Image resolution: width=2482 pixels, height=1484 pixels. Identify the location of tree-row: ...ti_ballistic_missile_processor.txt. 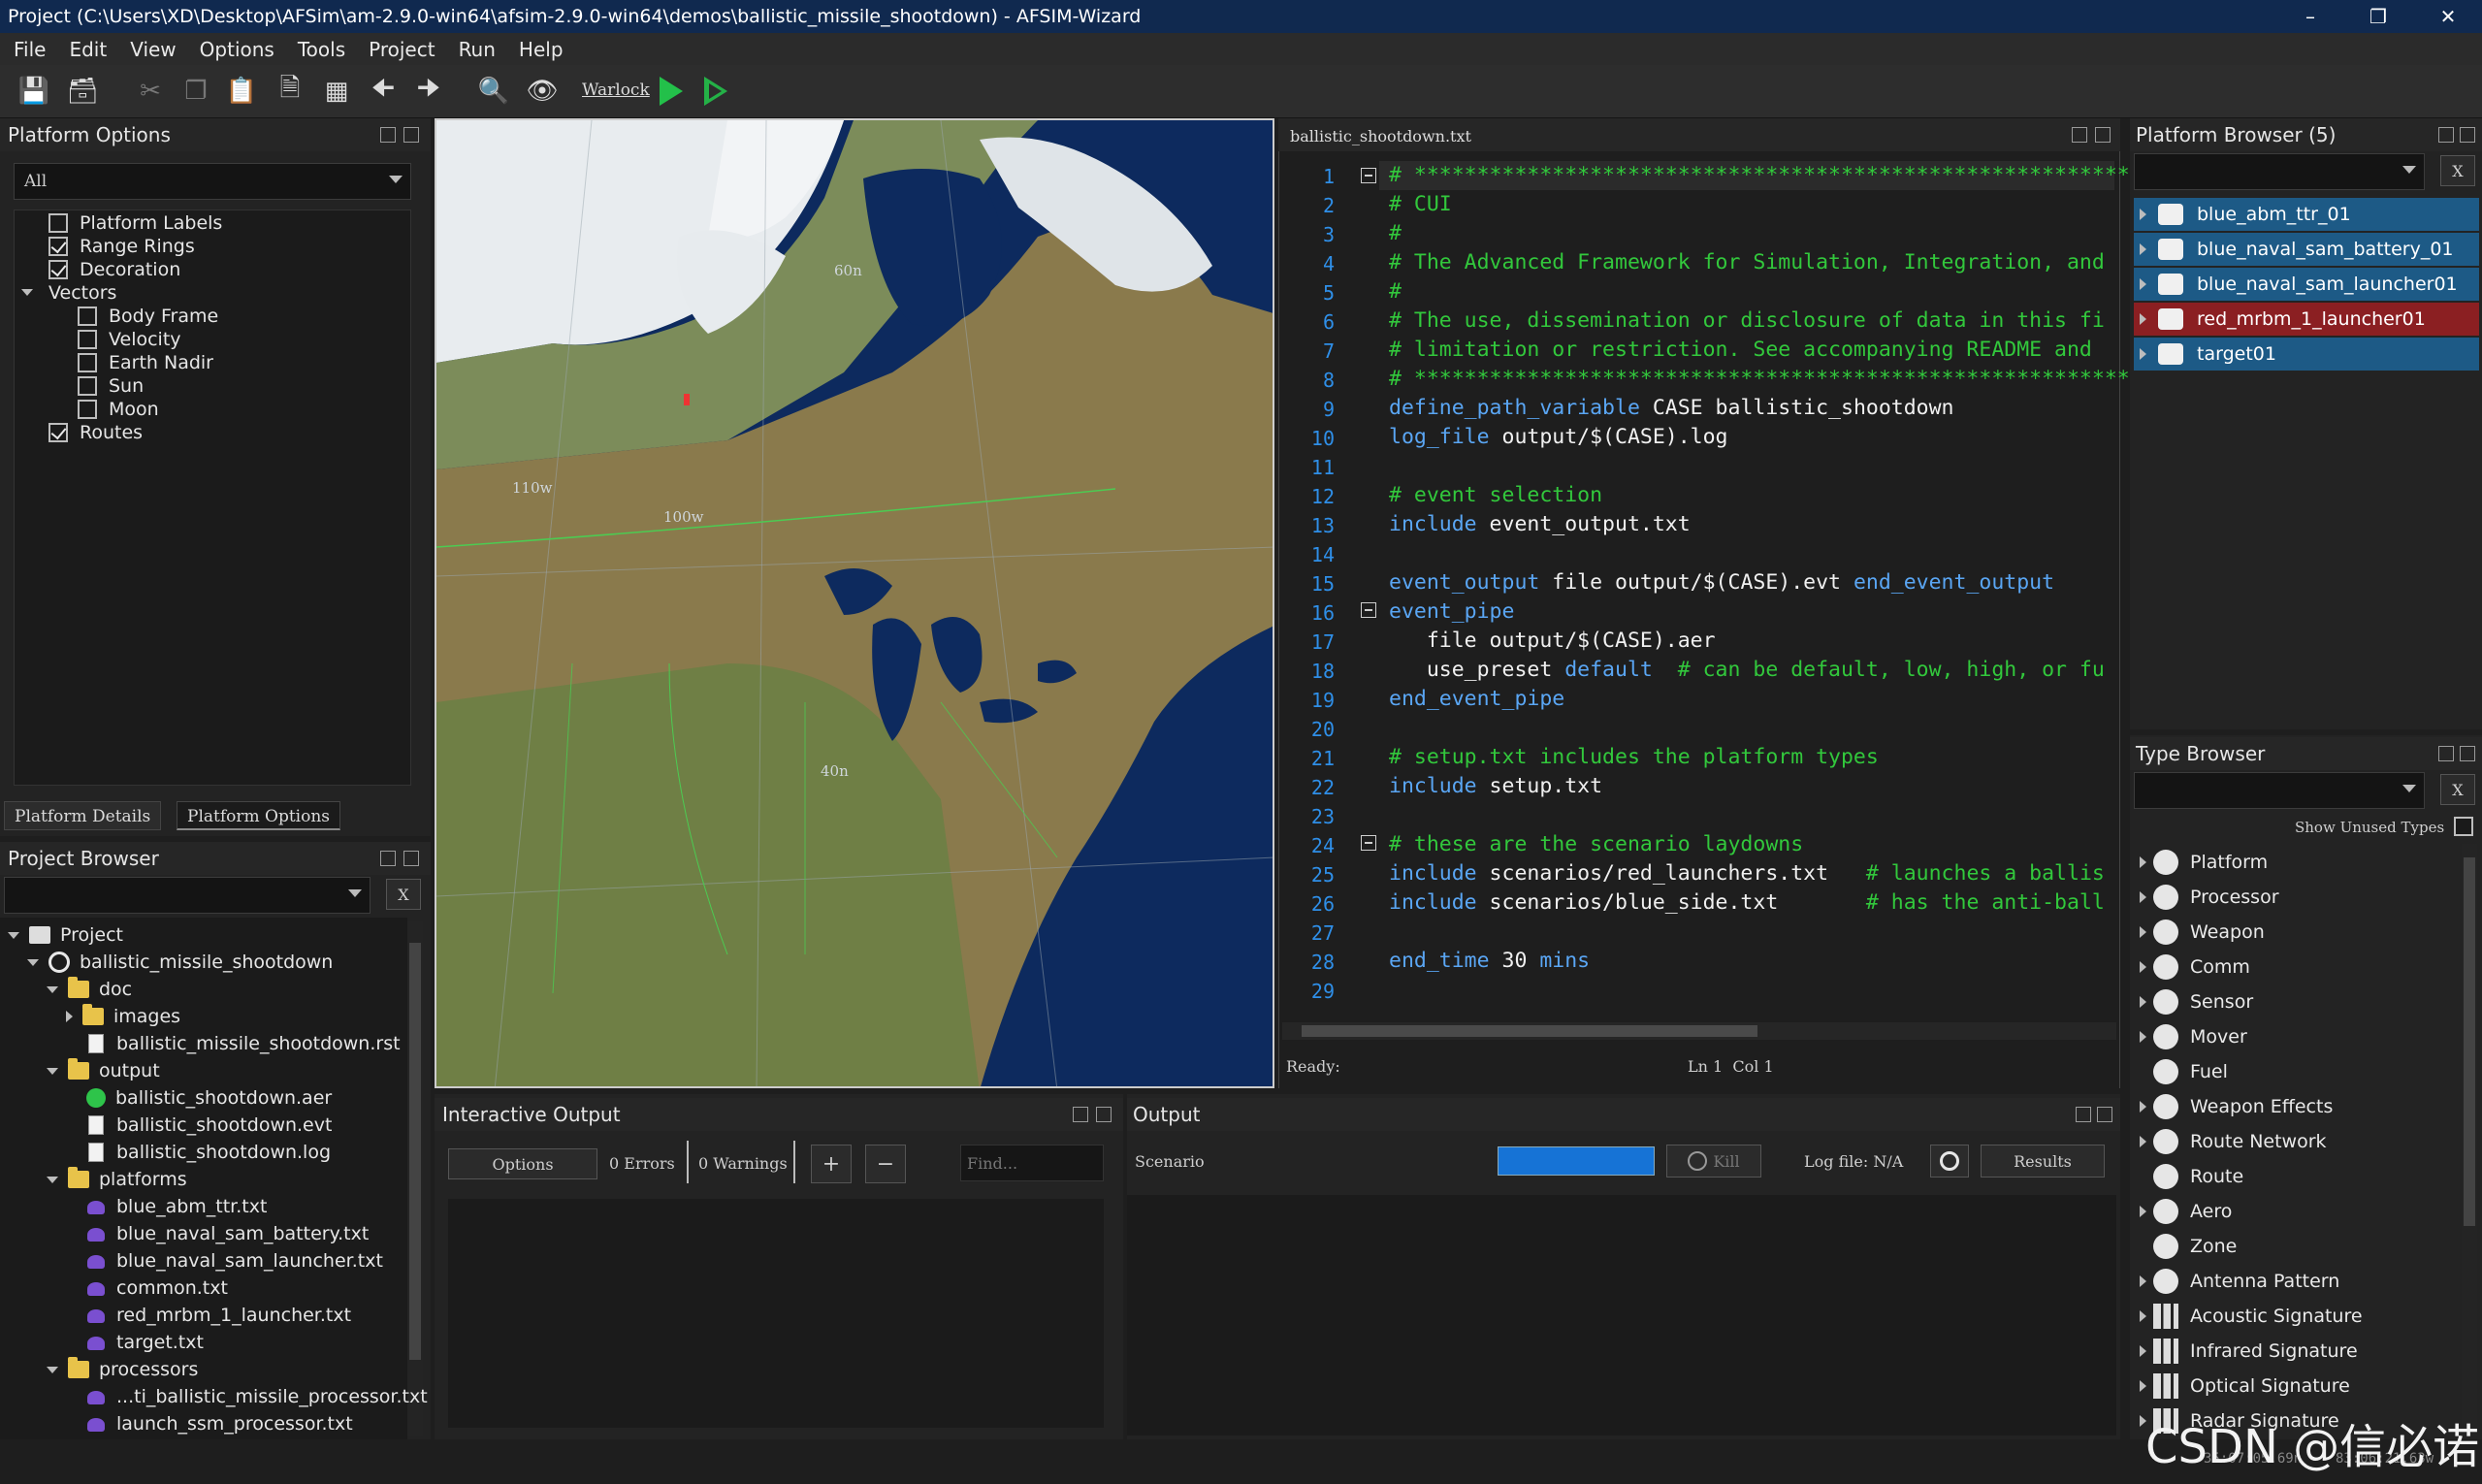
(256, 1396).